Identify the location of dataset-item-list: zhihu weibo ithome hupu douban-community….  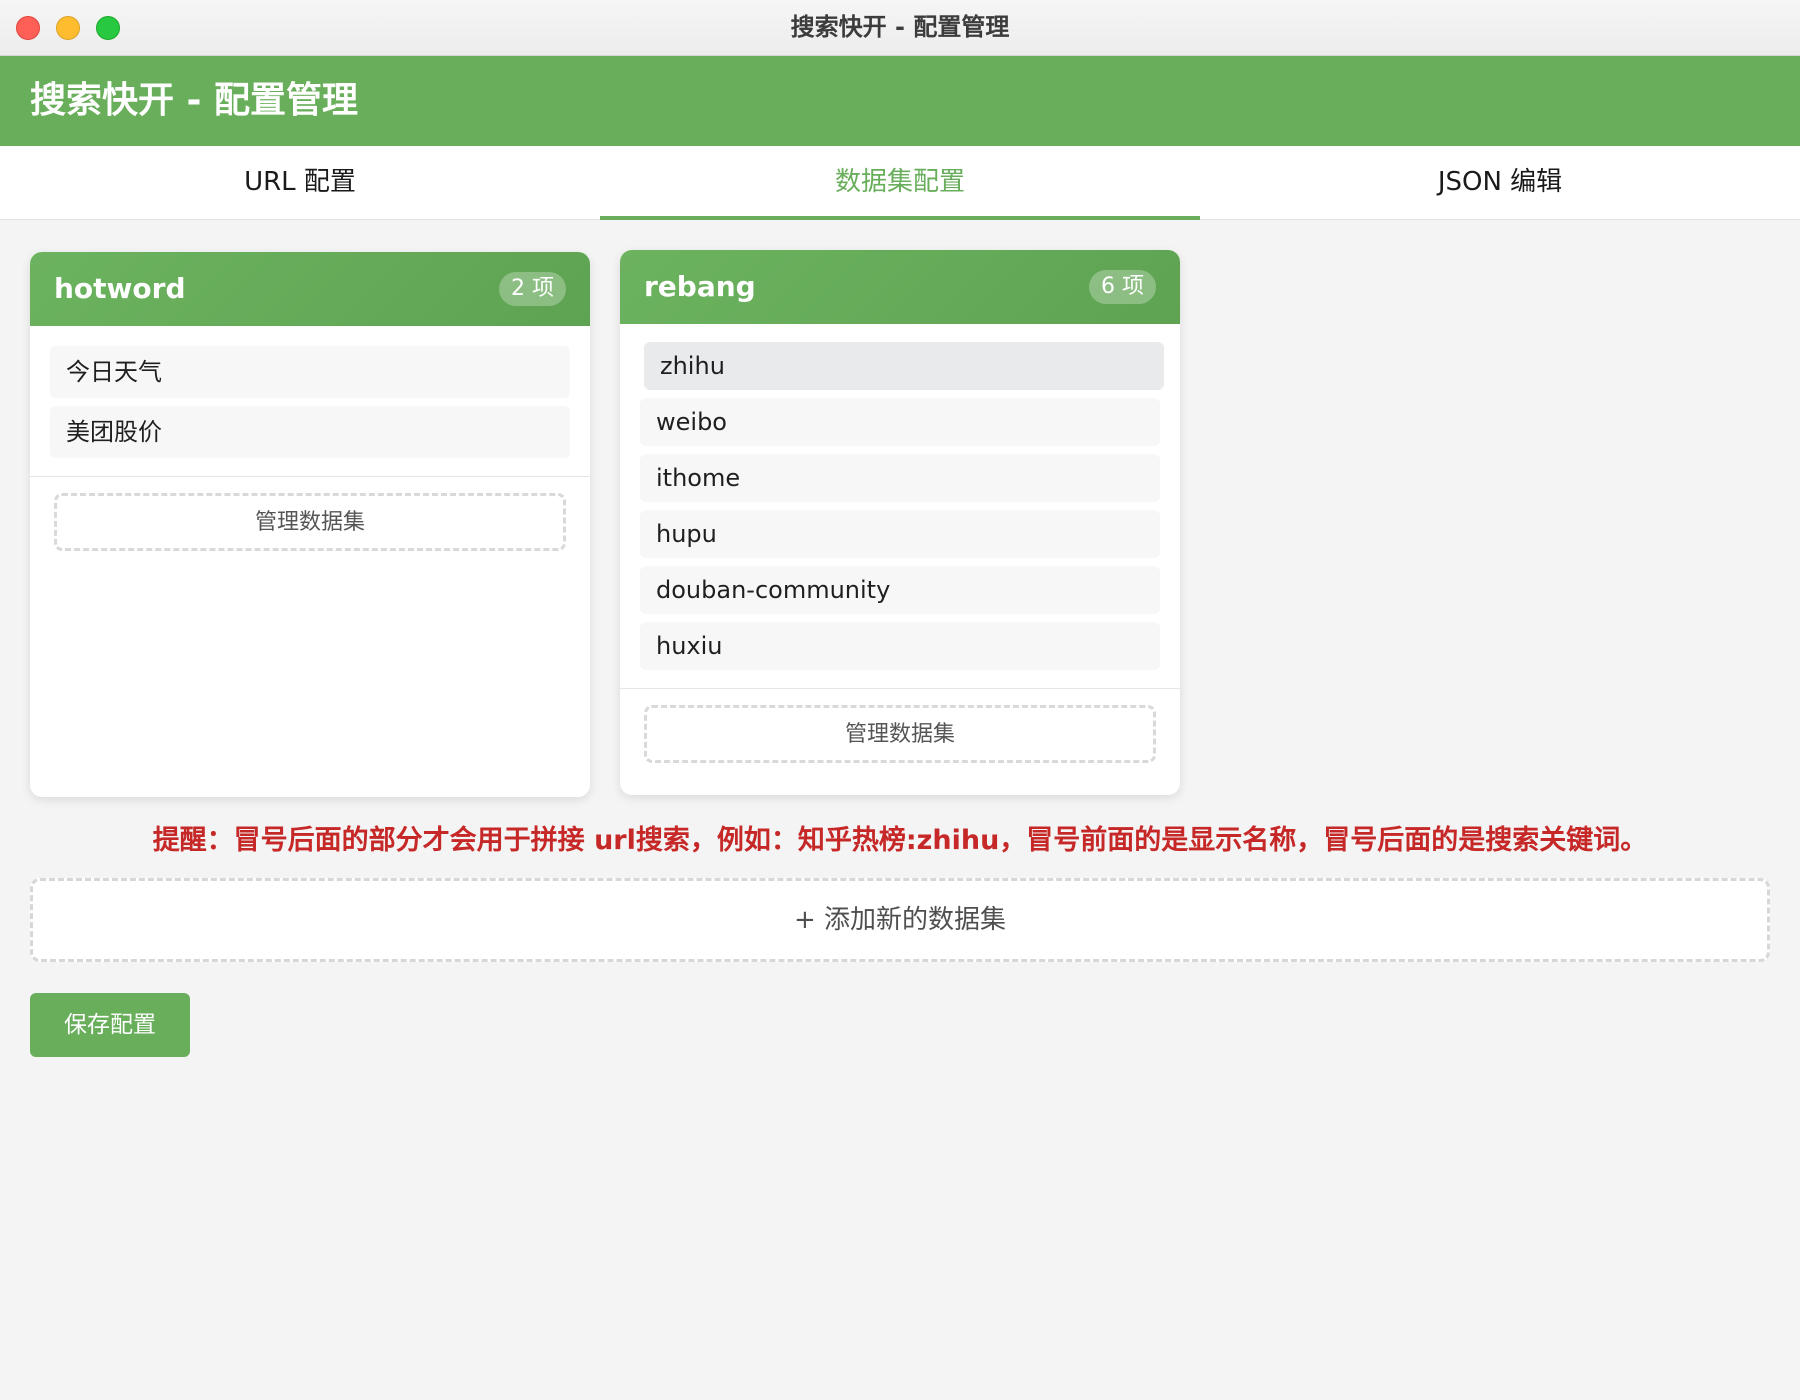
(900, 506).